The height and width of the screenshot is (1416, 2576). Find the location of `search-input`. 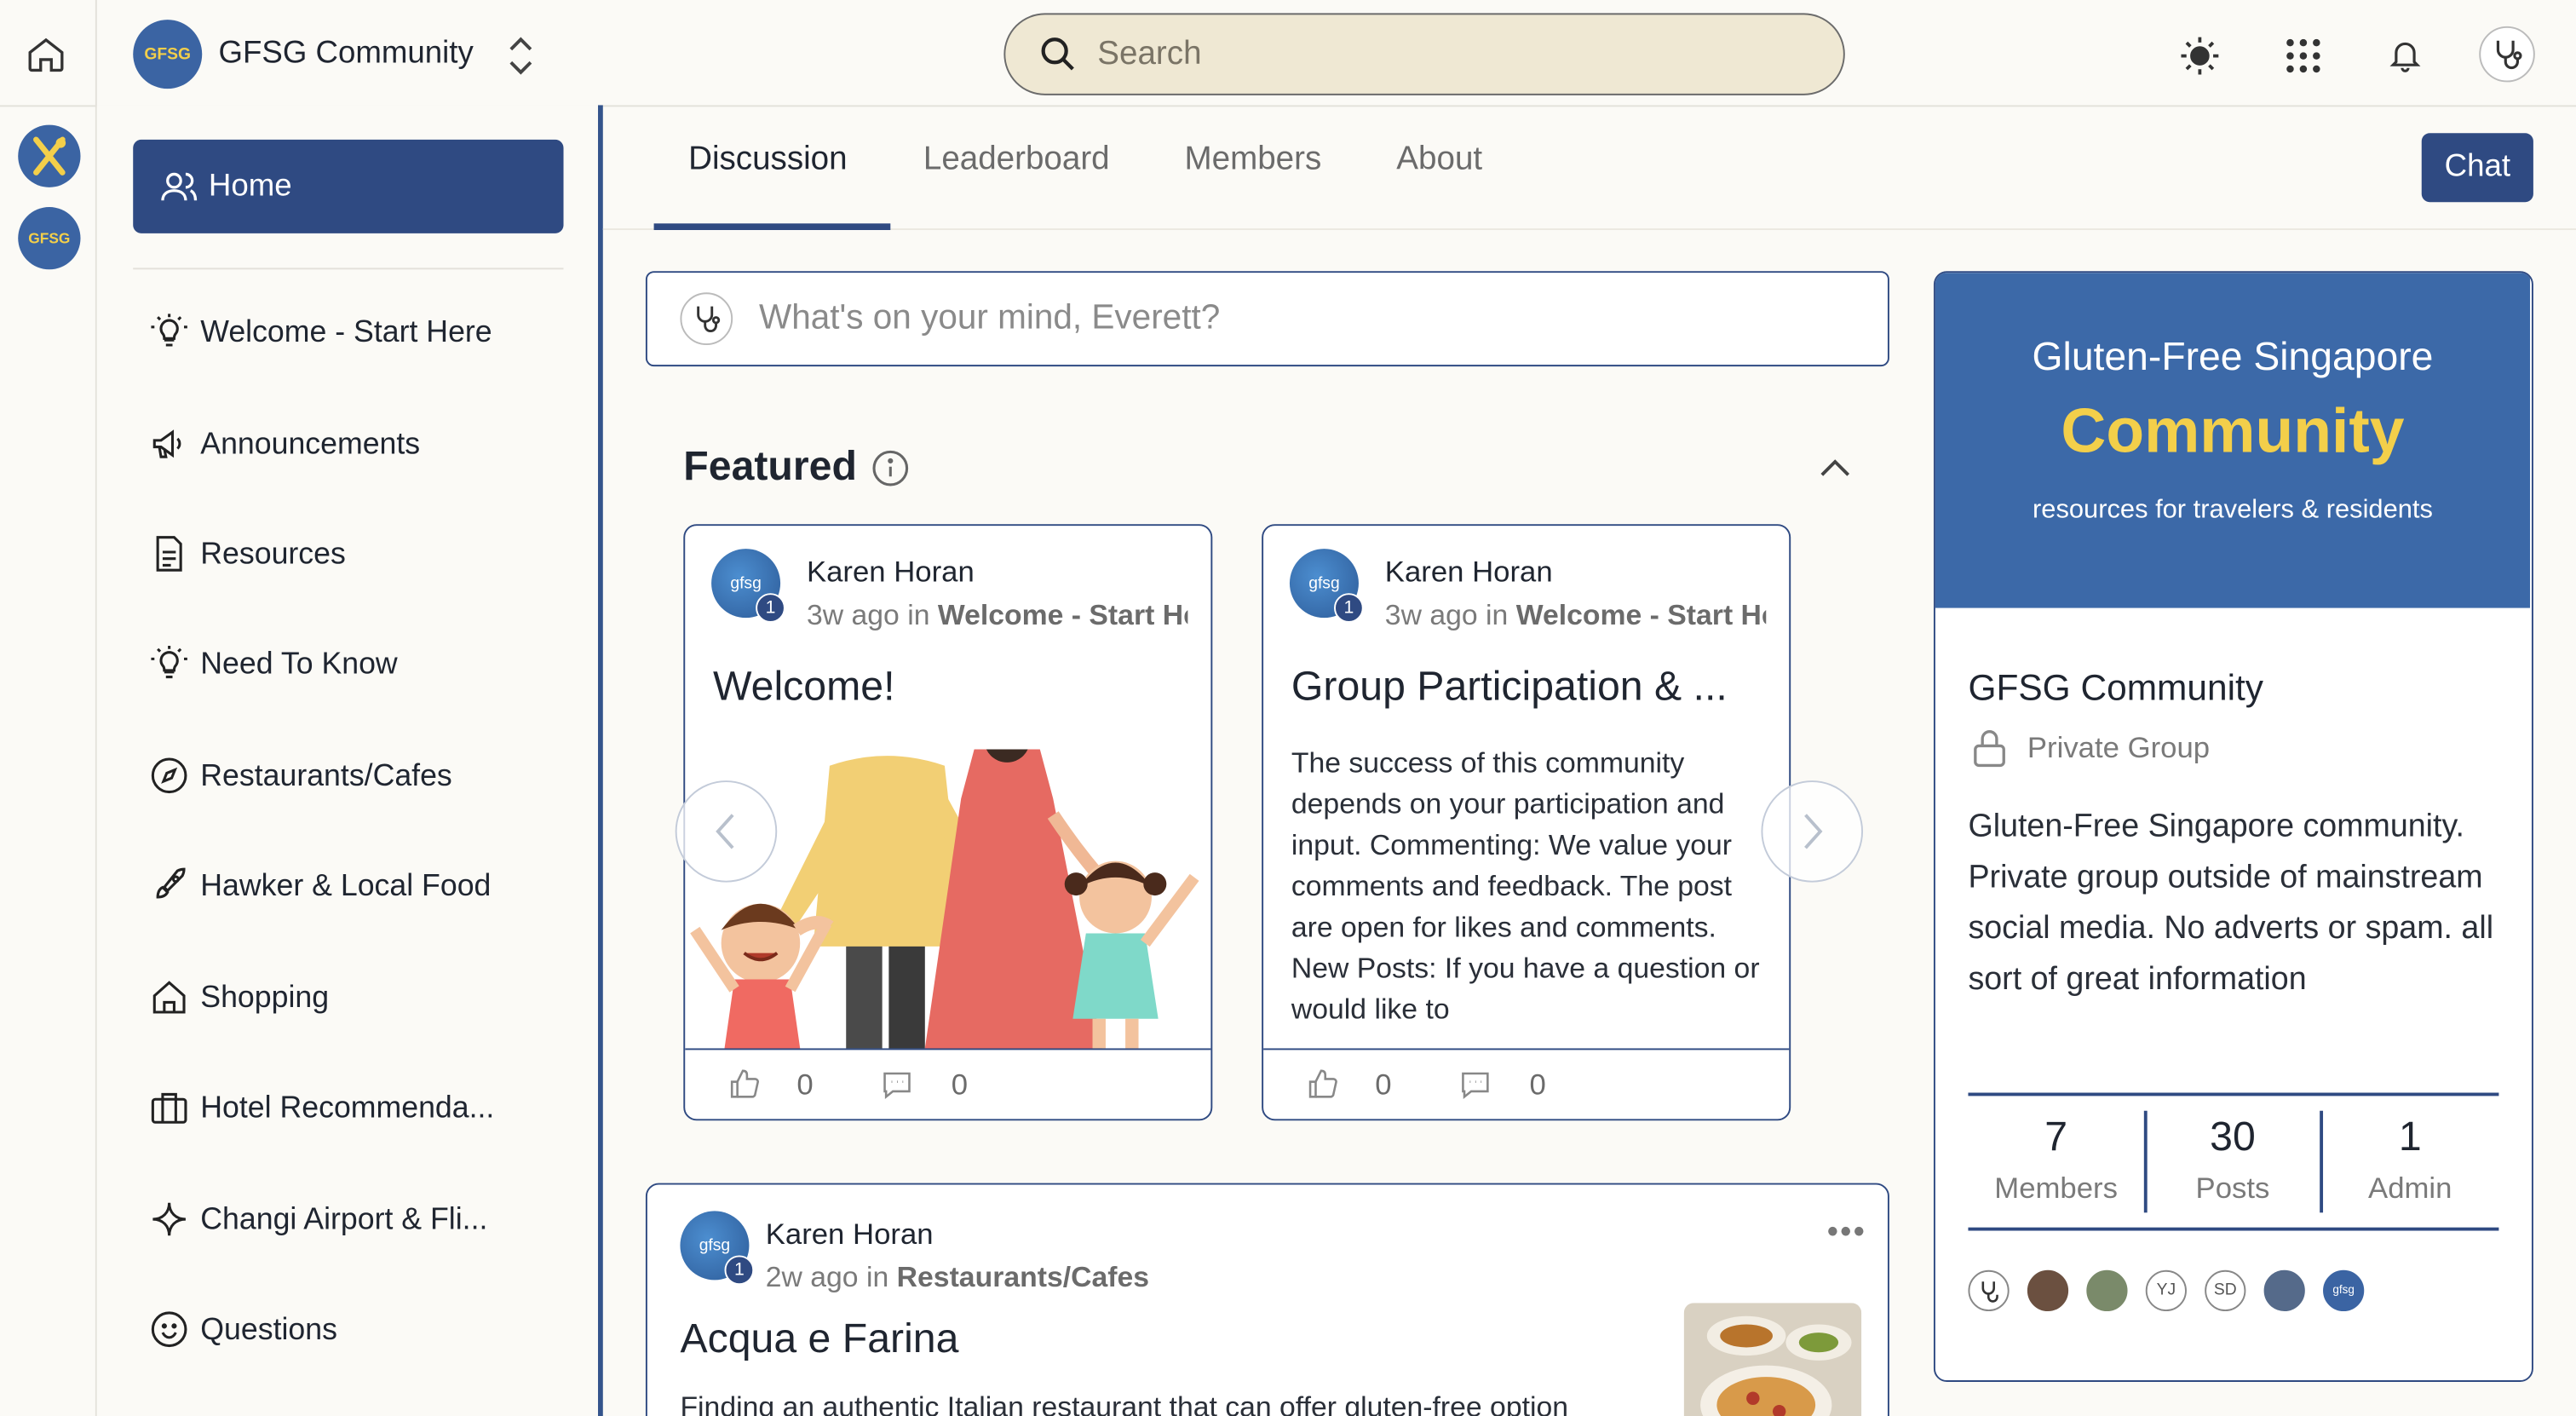

search-input is located at coordinates (1426, 54).